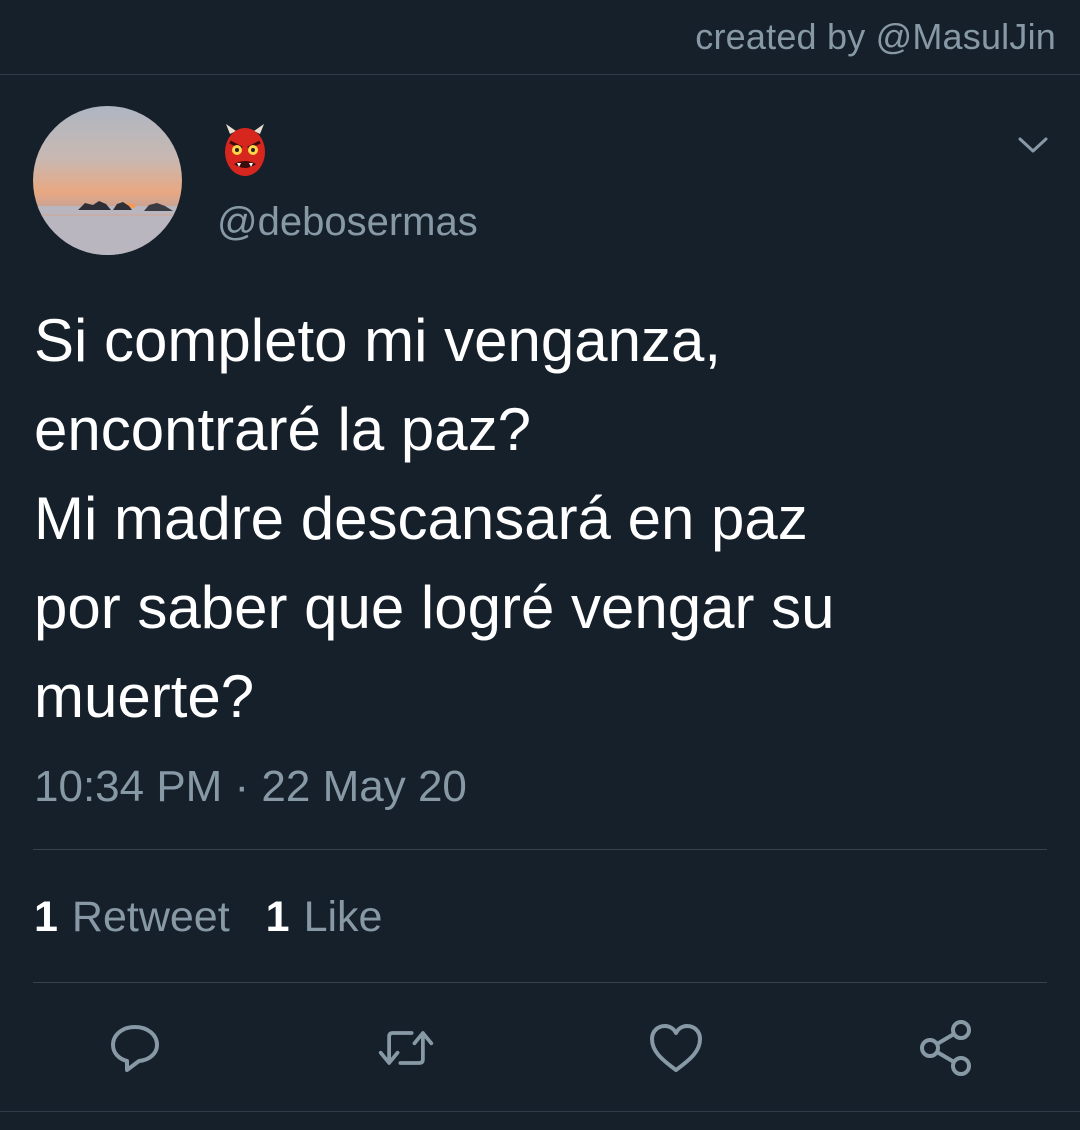 This screenshot has height=1130, width=1080. I want to click on watermark: created by @MasulJin, so click(875, 36).